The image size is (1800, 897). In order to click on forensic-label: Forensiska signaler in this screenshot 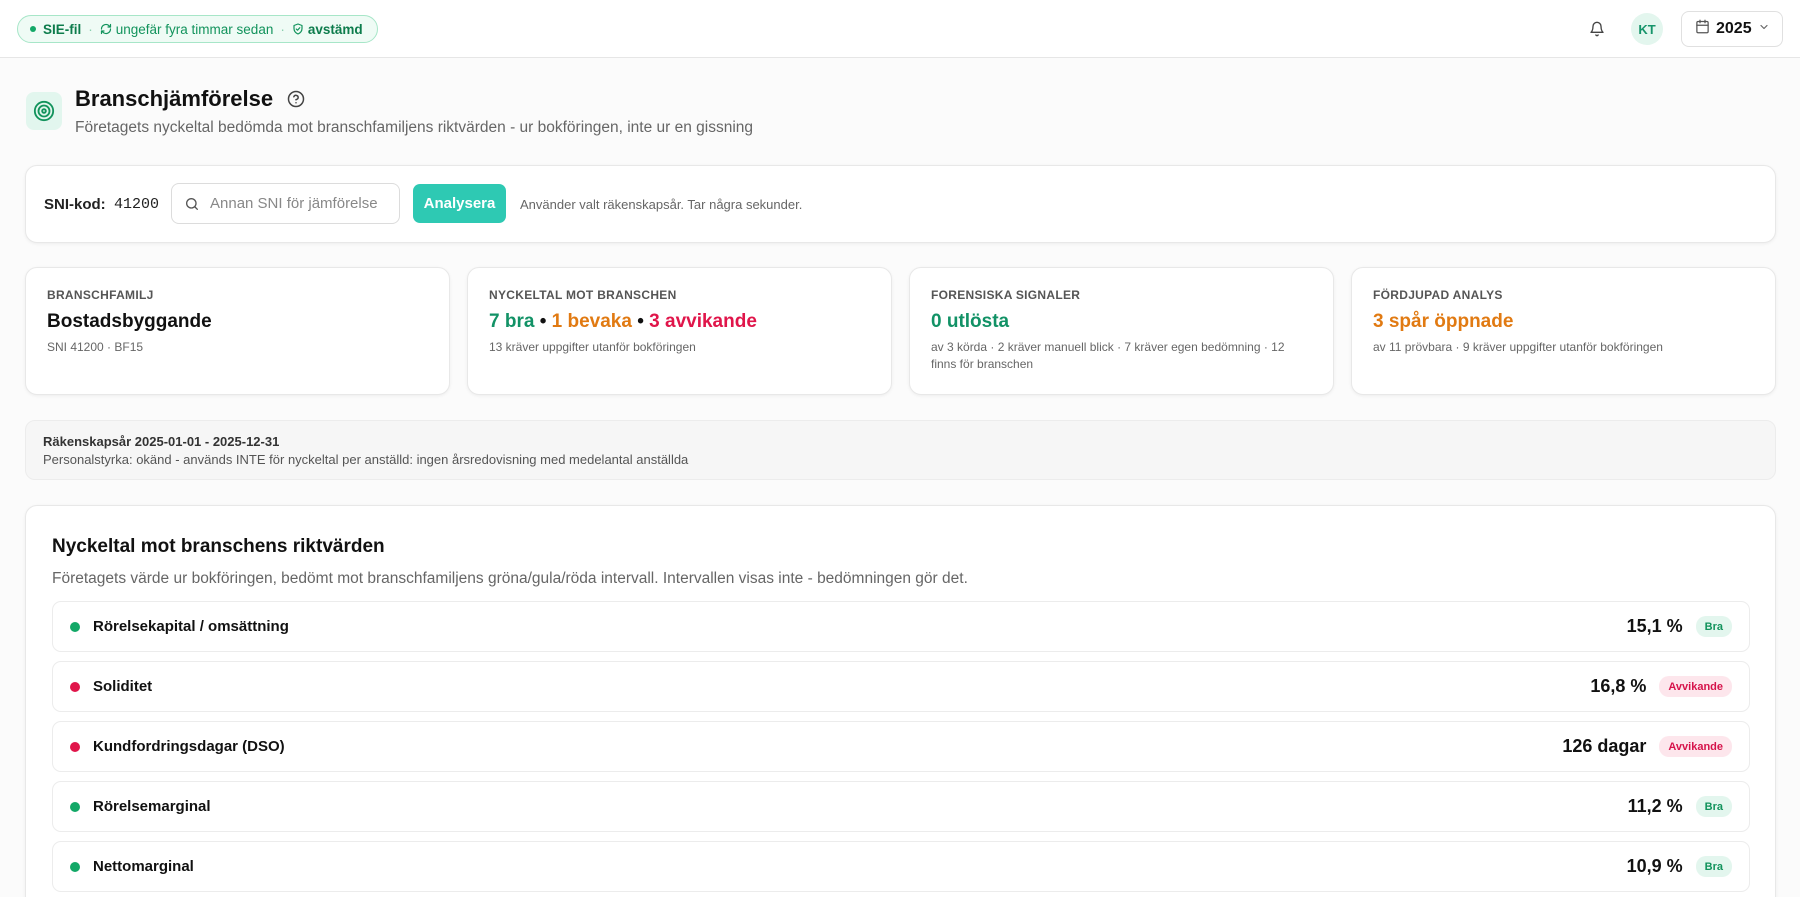, I will do `click(1006, 295)`.